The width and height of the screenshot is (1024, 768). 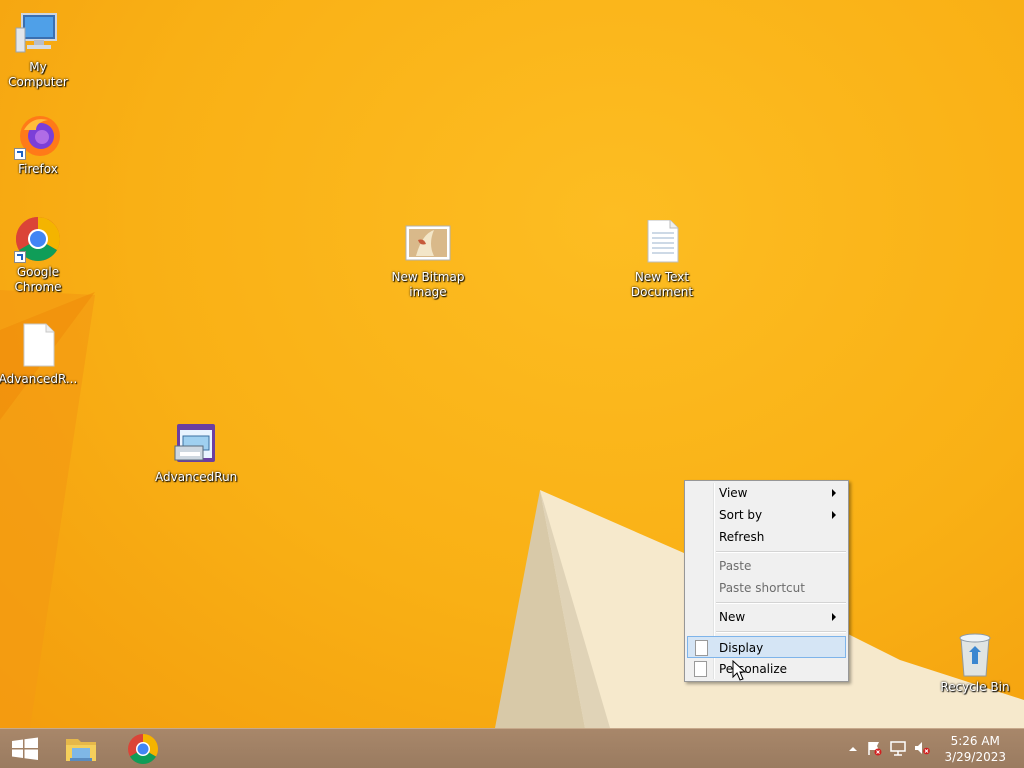 I want to click on menu-item-label: View, so click(x=733, y=493).